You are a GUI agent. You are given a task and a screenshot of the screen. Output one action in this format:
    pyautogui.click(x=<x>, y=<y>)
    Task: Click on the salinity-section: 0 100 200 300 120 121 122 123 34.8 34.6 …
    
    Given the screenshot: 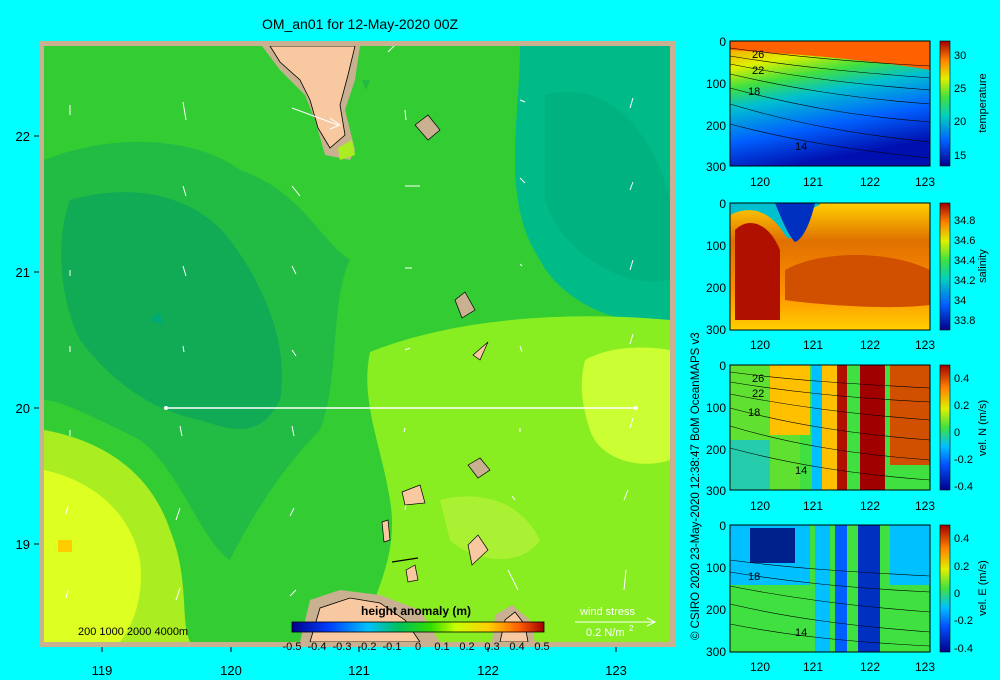 What is the action you would take?
    pyautogui.click(x=847, y=274)
    